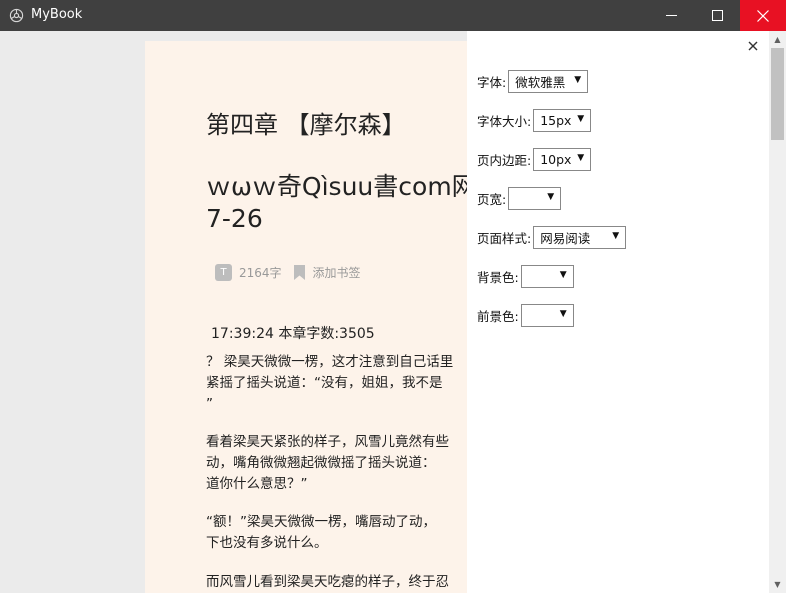 The image size is (786, 593). I want to click on chapter-meta: T 2164字 添加书签, so click(288, 272).